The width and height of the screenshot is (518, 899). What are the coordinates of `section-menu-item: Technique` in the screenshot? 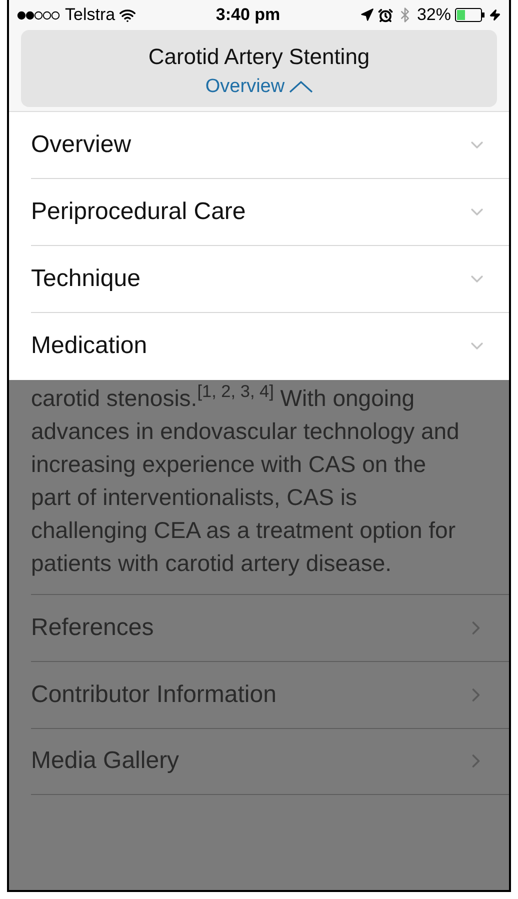 It's located at (270, 279).